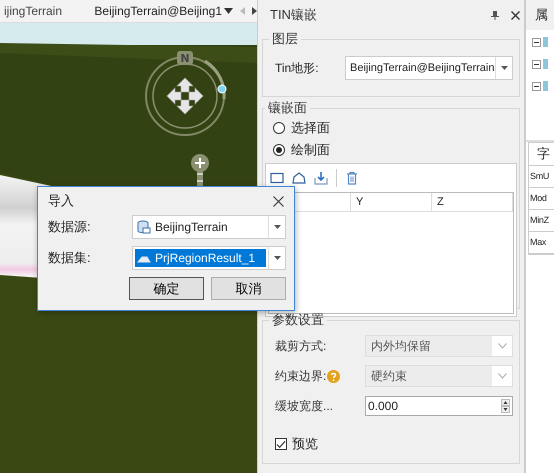 This screenshot has width=554, height=473. I want to click on field-label: Tin地形:, so click(297, 68).